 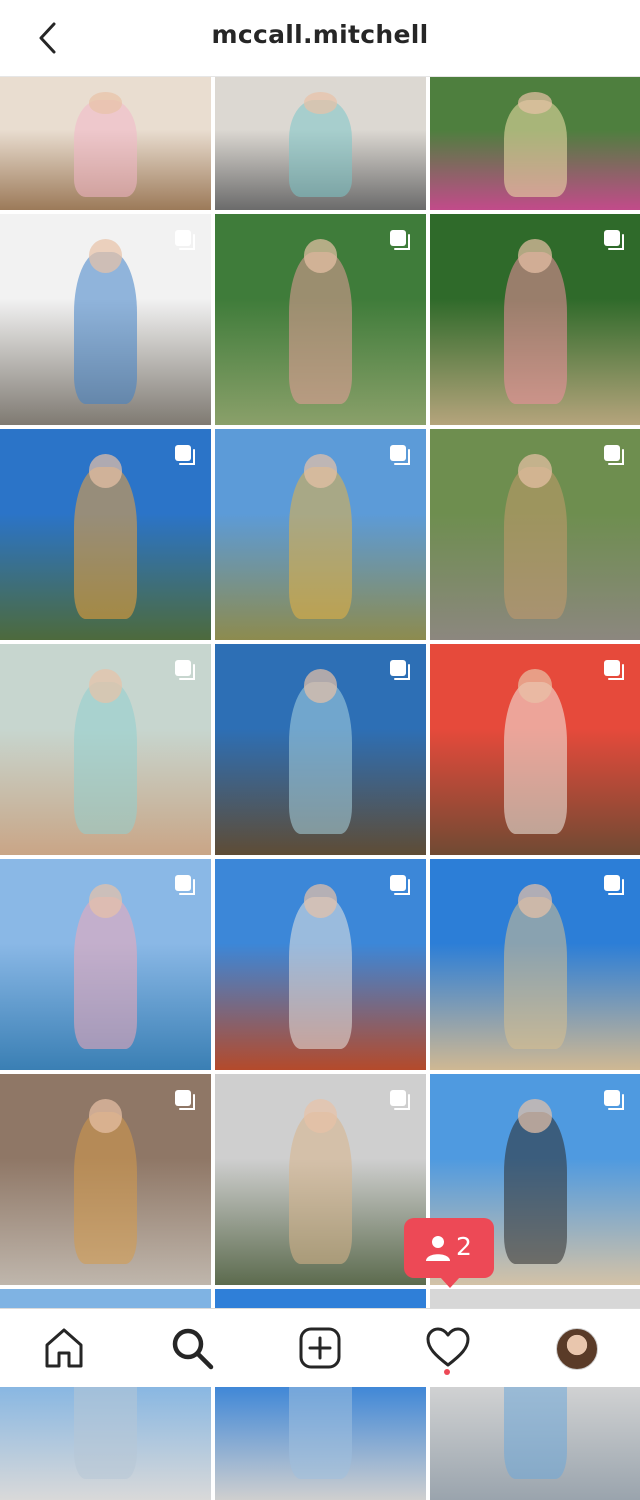 I want to click on nav-new-post, so click(x=320, y=1348).